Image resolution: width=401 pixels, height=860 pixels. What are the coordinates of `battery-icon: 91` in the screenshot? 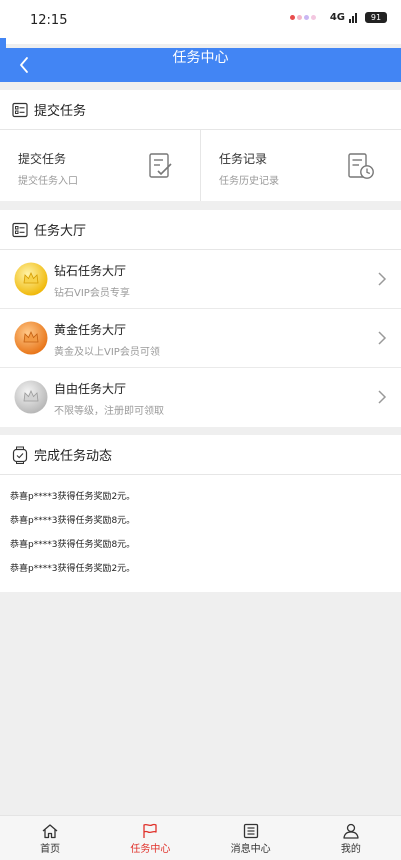 It's located at (376, 17).